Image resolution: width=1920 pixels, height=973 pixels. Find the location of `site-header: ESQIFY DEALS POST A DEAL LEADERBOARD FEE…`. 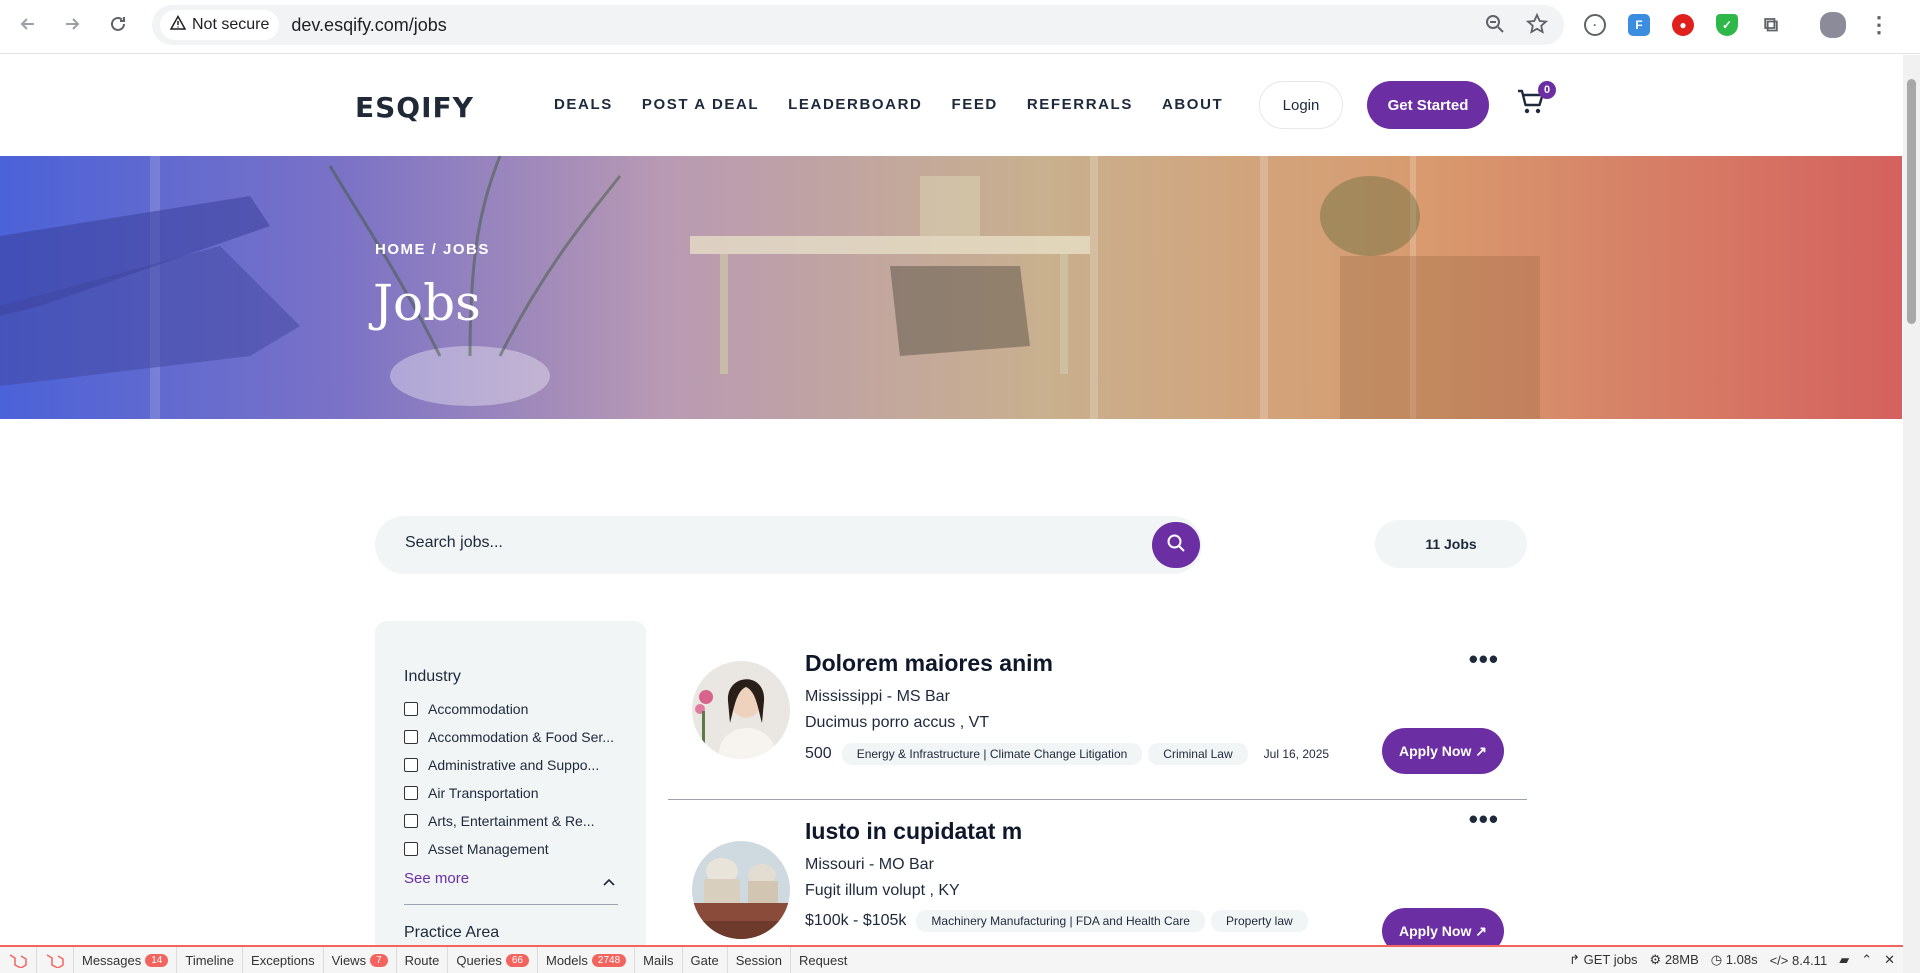

site-header: ESQIFY DEALS POST A DEAL LEADERBOARD FEE… is located at coordinates (950, 105).